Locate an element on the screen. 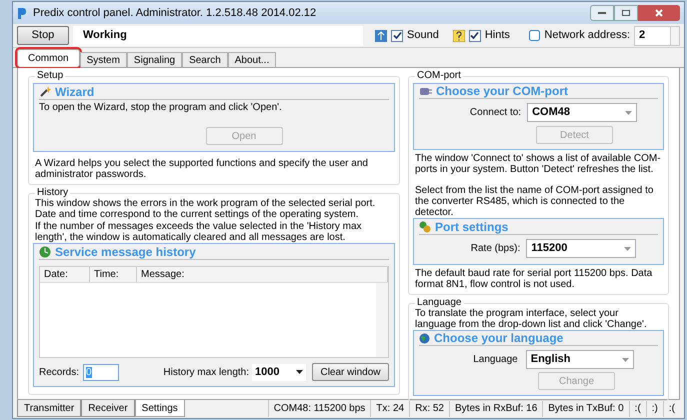  rate-select: 115200 is located at coordinates (581, 248).